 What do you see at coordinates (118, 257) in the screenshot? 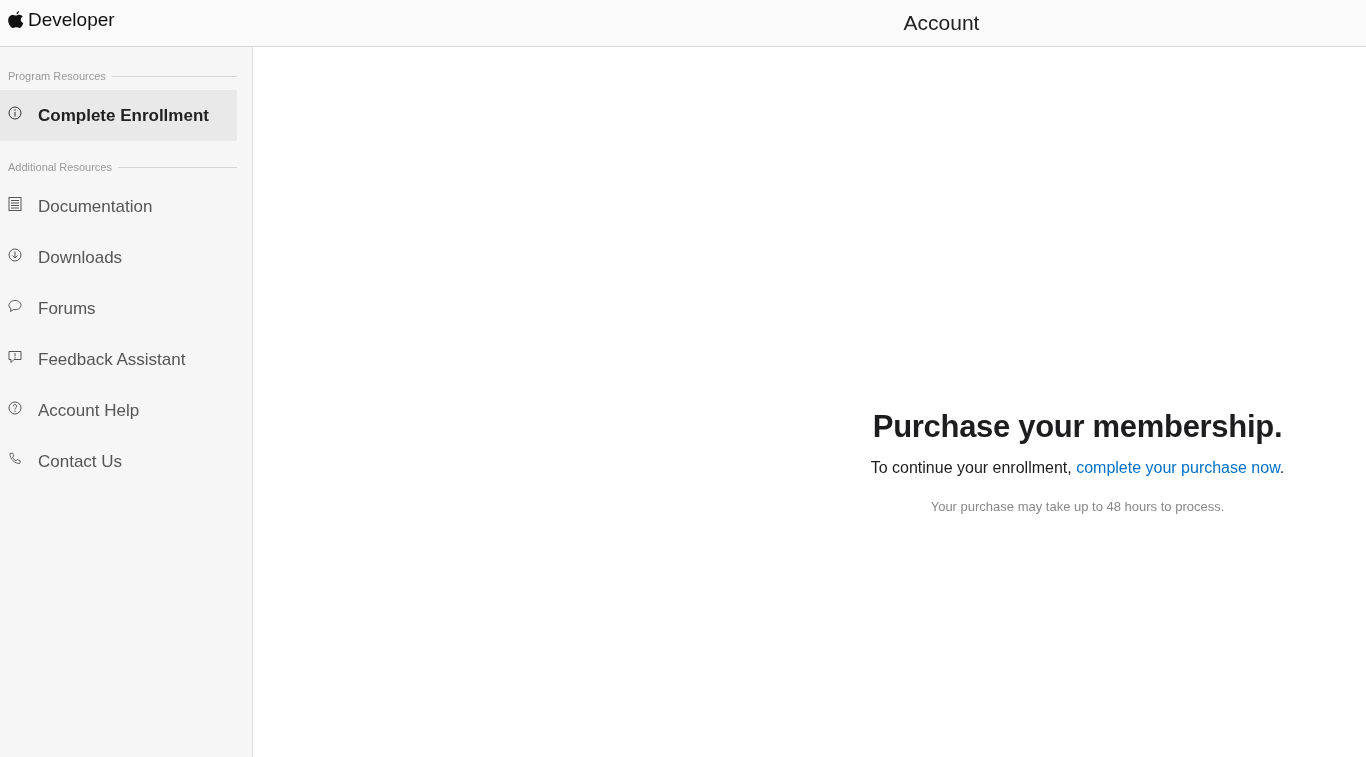
I see `sidebar-item: Downloads` at bounding box center [118, 257].